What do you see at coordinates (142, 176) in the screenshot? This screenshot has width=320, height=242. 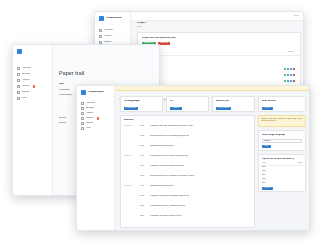 I see `activity-time: 14:20` at bounding box center [142, 176].